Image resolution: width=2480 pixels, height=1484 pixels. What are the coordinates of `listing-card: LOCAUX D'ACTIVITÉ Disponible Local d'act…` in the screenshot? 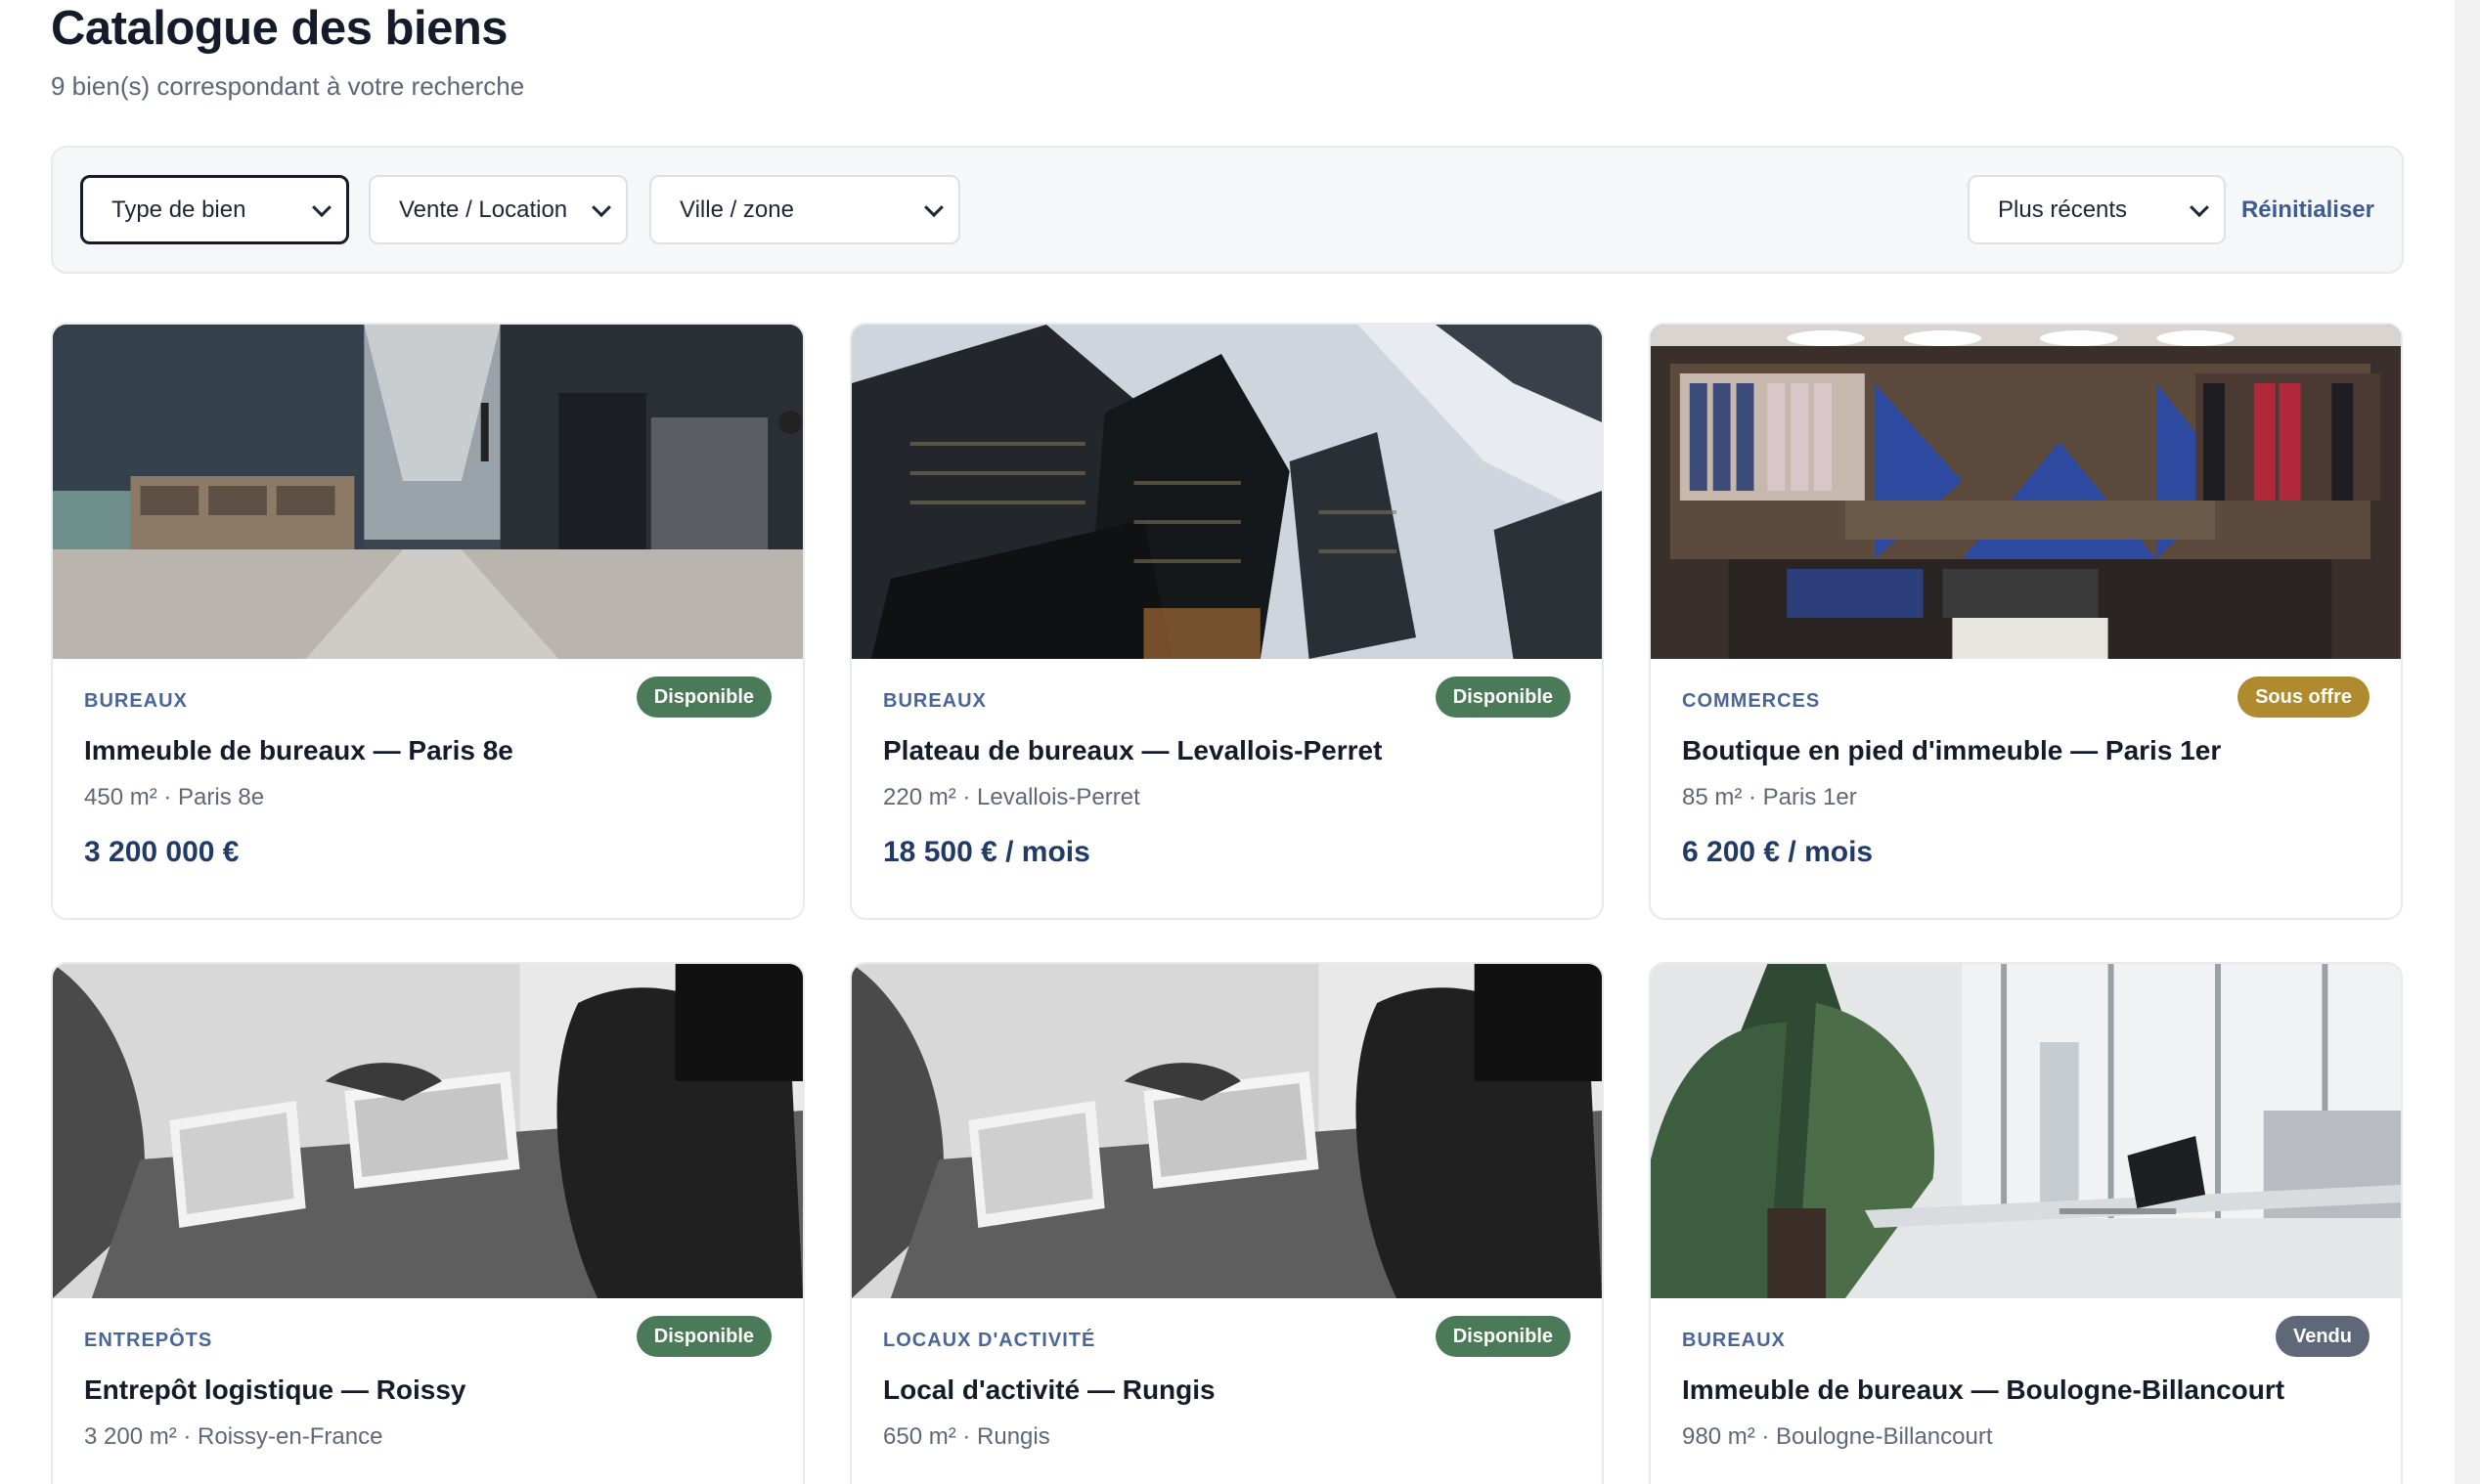 It's located at (1227, 1223).